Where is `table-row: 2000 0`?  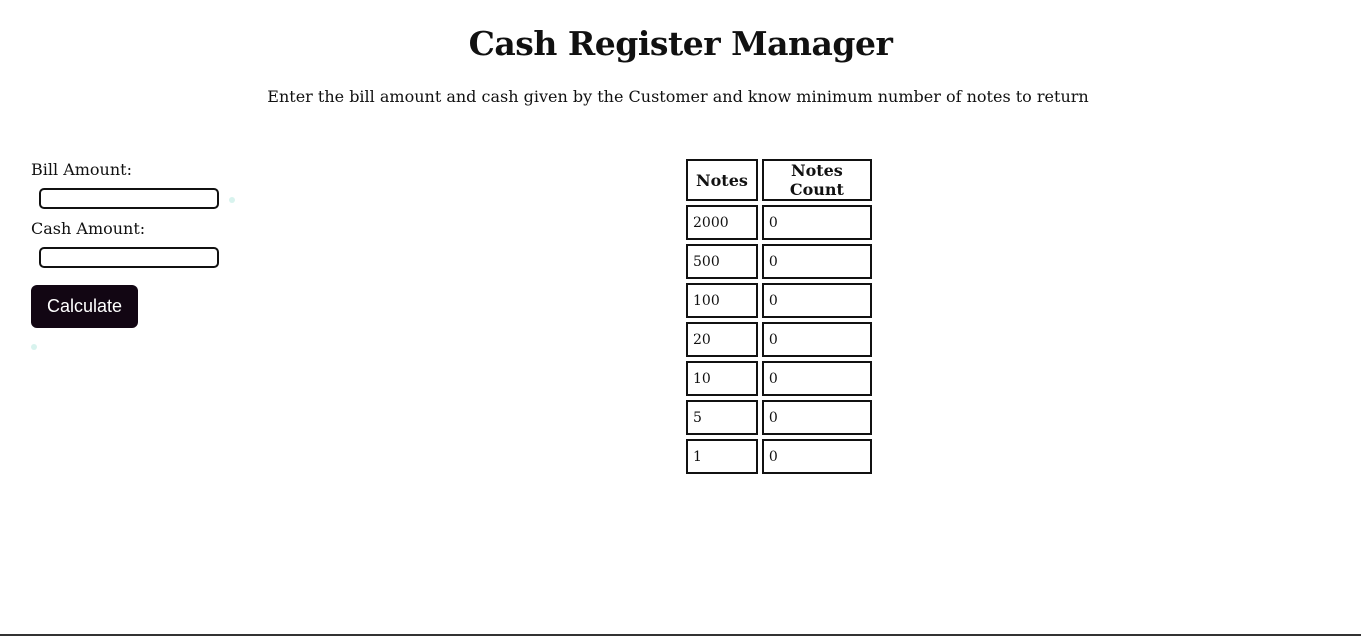
table-row: 2000 0 is located at coordinates (779, 222).